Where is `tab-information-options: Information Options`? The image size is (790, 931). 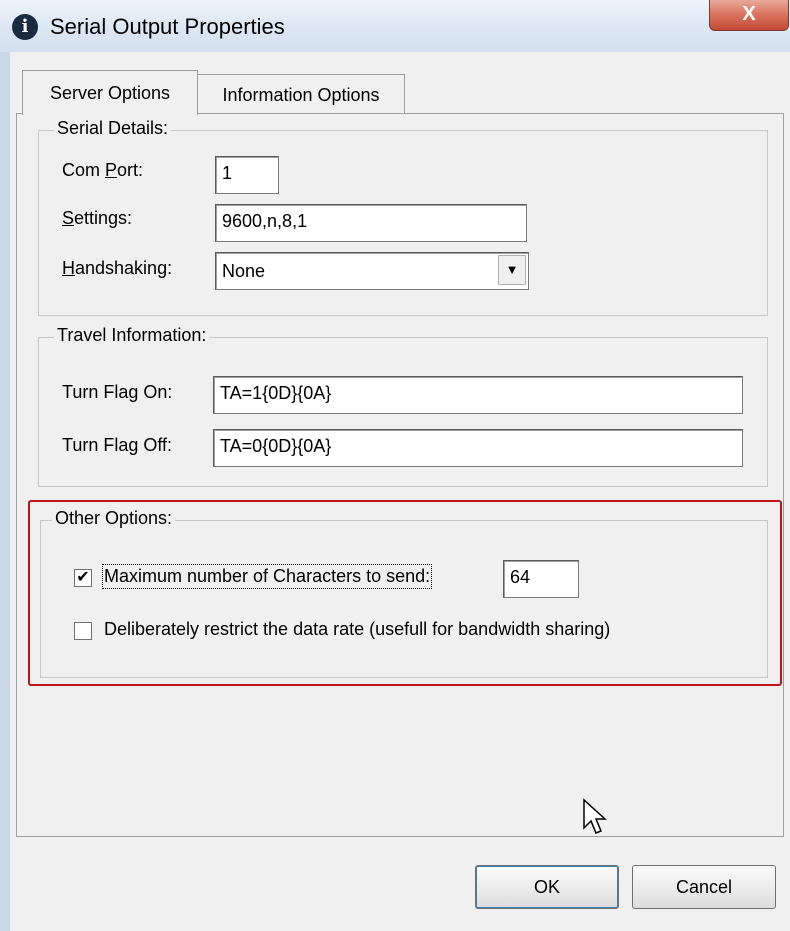 tab-information-options: Information Options is located at coordinates (301, 93).